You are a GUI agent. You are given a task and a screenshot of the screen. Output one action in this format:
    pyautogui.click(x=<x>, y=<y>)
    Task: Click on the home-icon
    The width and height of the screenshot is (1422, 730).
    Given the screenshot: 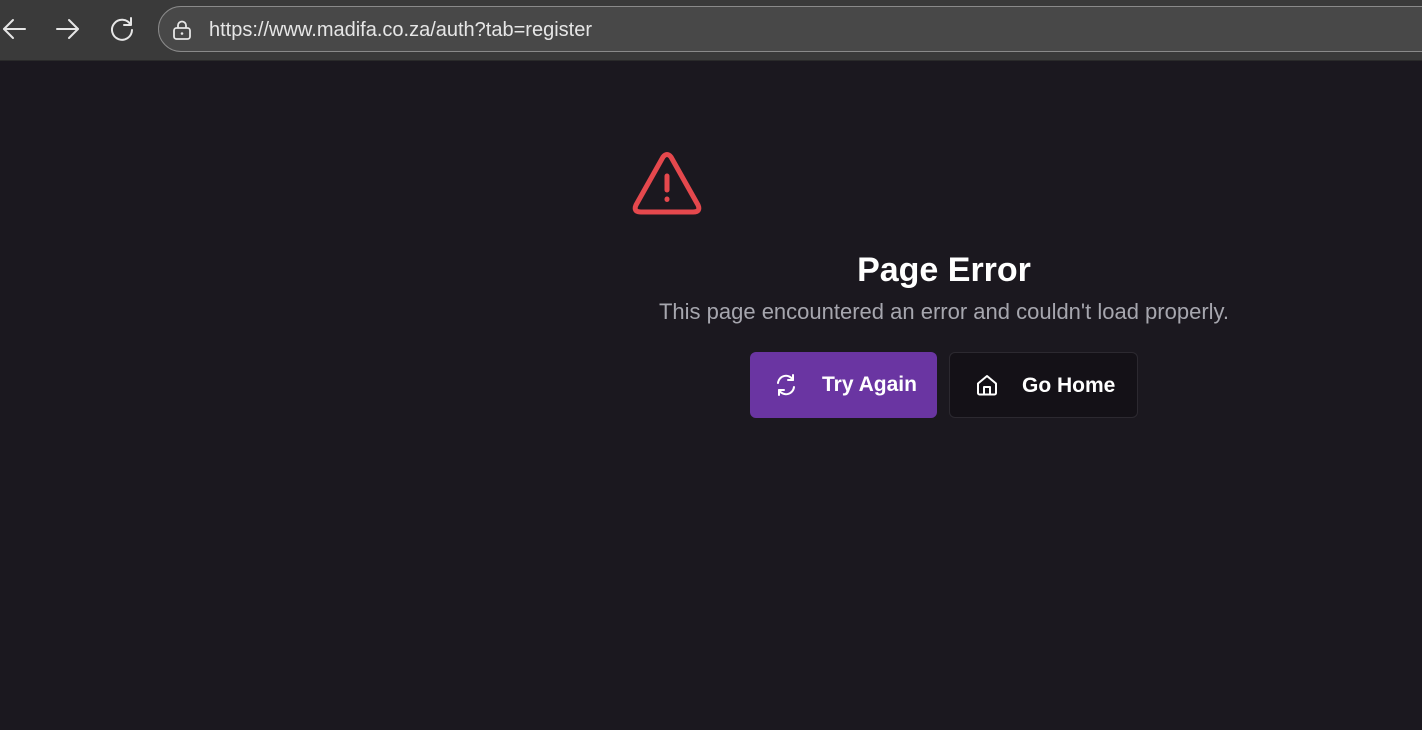 What is the action you would take?
    pyautogui.click(x=987, y=385)
    